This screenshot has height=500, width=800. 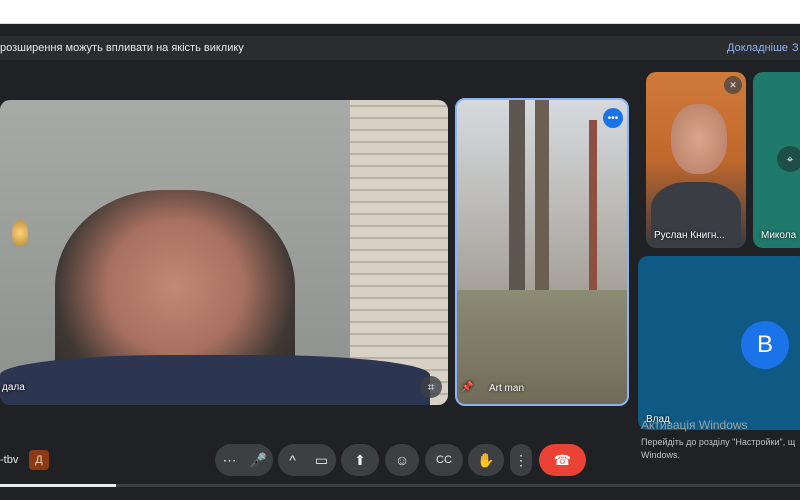 I want to click on present-icon: ⬆, so click(x=360, y=459).